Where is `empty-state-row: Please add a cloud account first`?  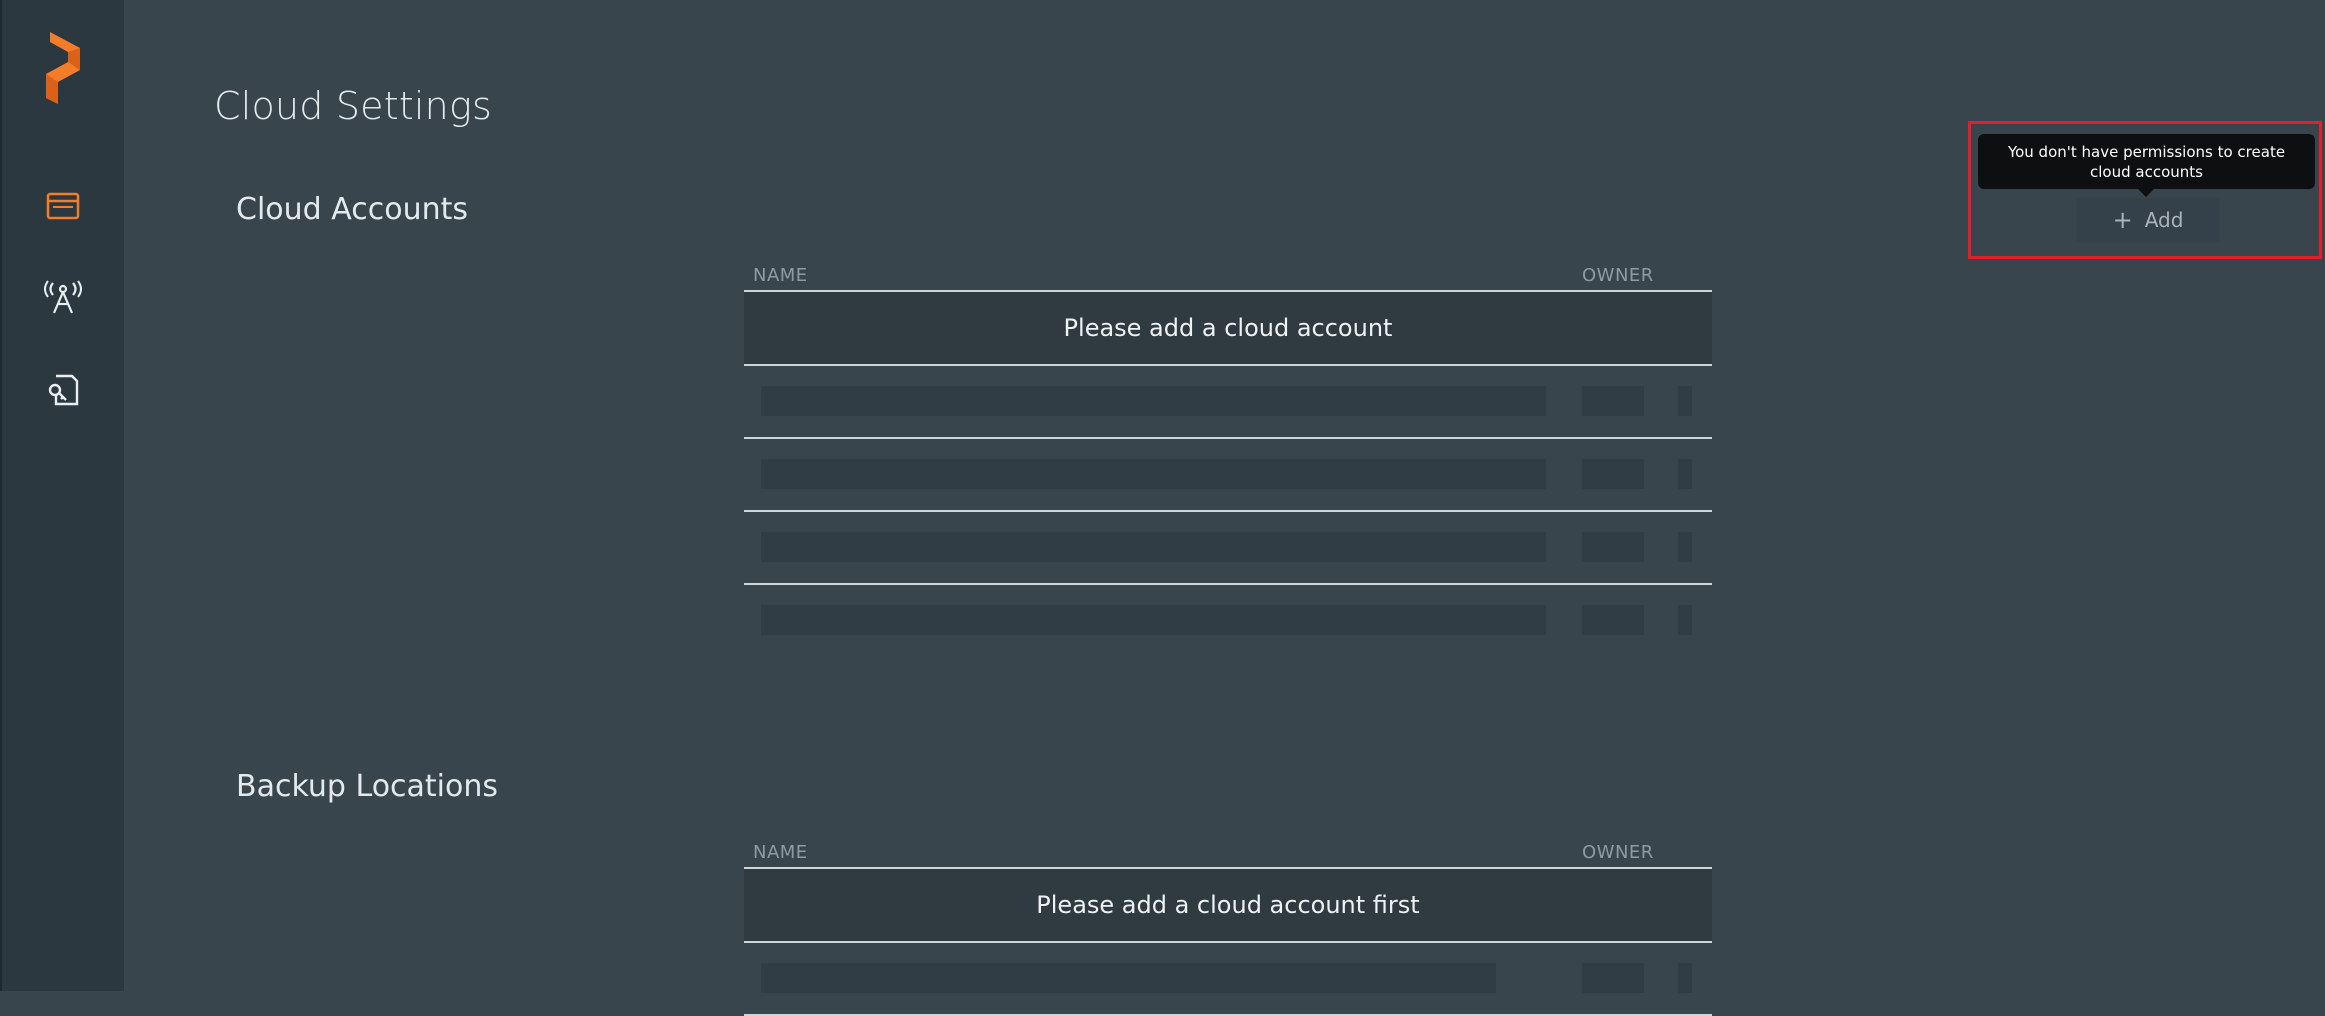 empty-state-row: Please add a cloud account first is located at coordinates (1228, 906).